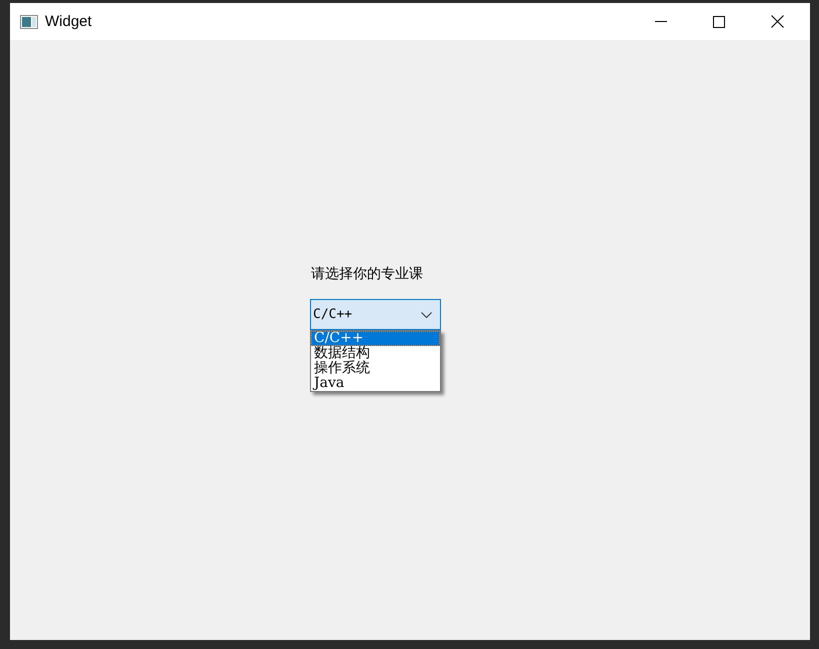  What do you see at coordinates (29, 21) in the screenshot?
I see `window-icon` at bounding box center [29, 21].